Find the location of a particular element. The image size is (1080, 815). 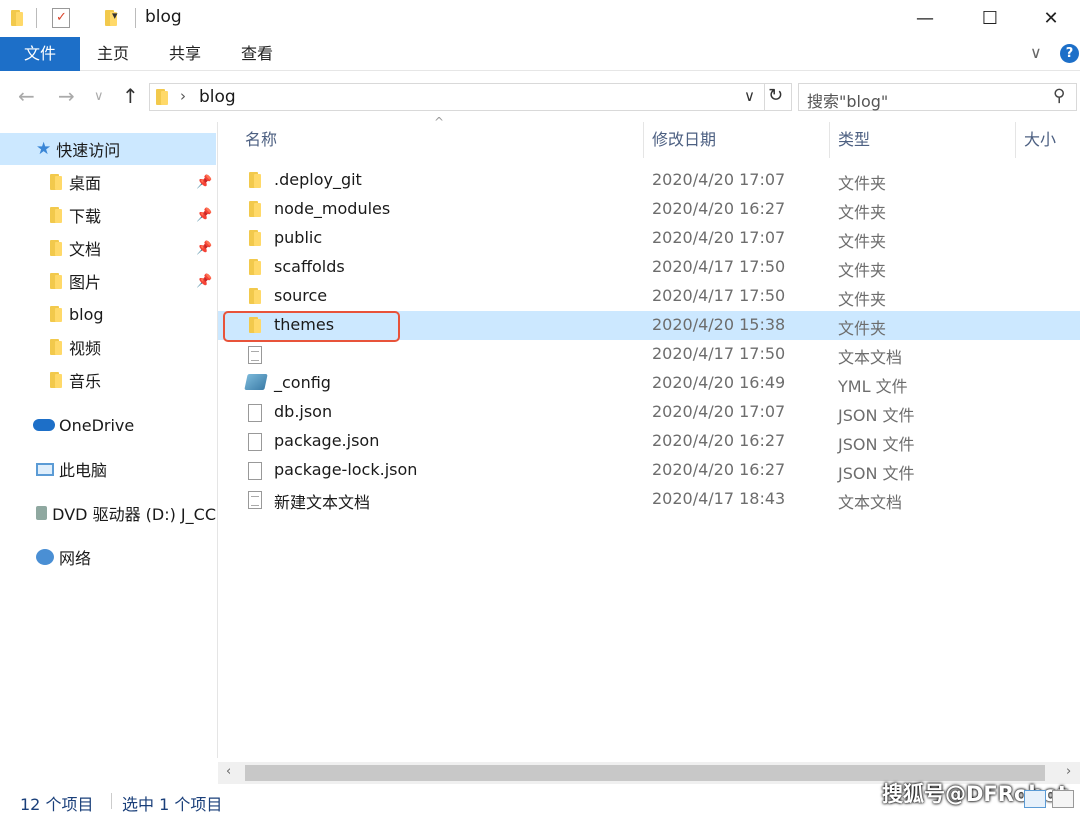

sidebar-item-music: 音乐 is located at coordinates (108, 380).